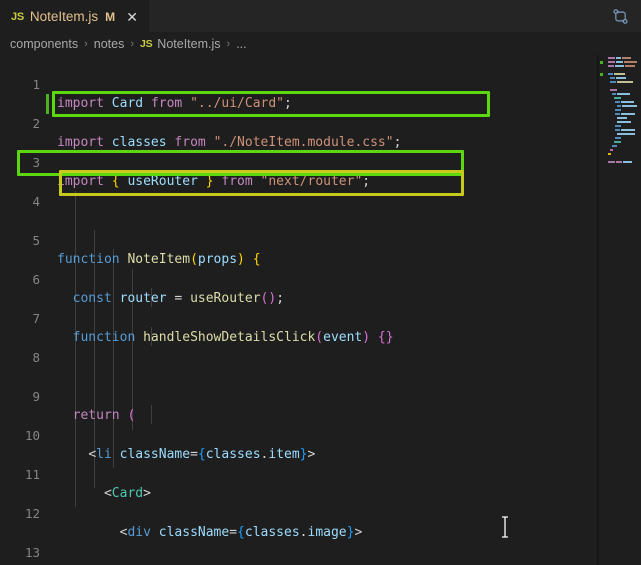  Describe the element at coordinates (75, 473) in the screenshot. I see `code-line: 11 <Card>` at that location.